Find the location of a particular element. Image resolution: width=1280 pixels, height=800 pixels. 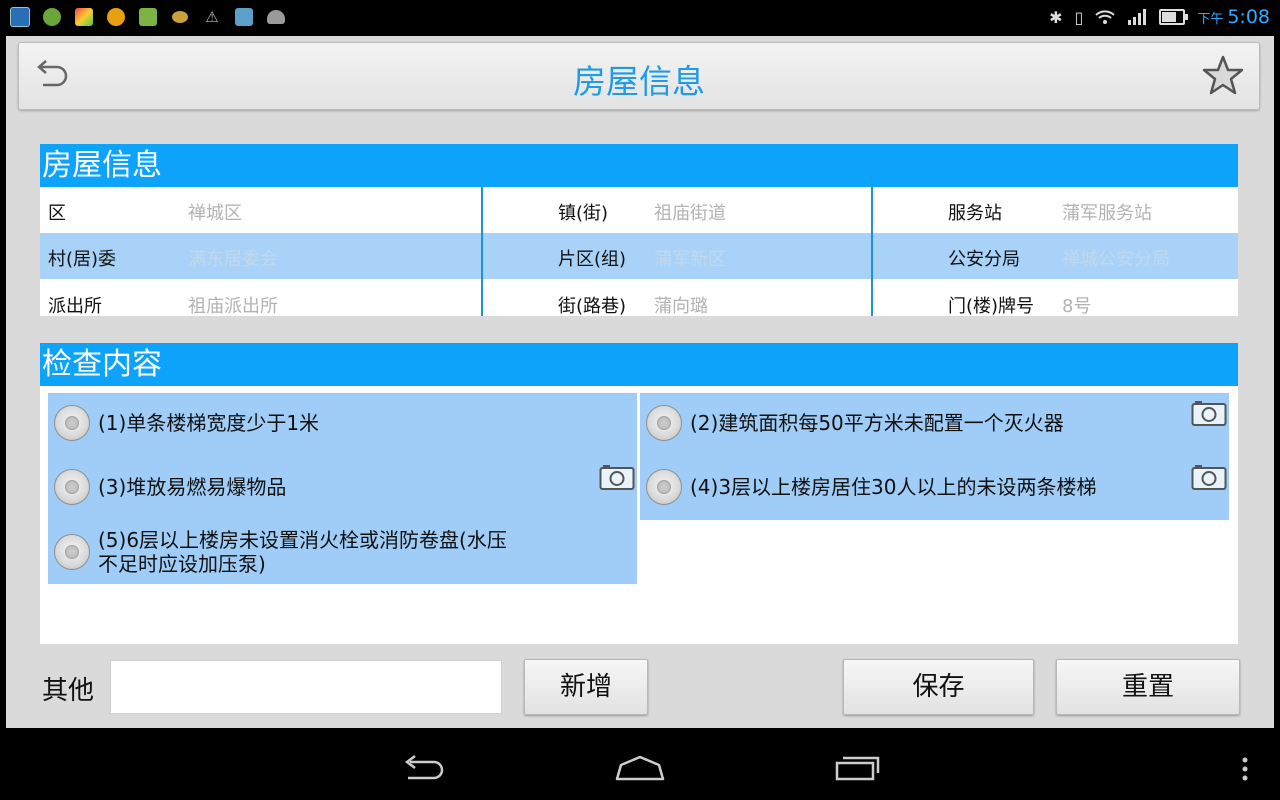

time-ampm: 下午 is located at coordinates (1210, 19).